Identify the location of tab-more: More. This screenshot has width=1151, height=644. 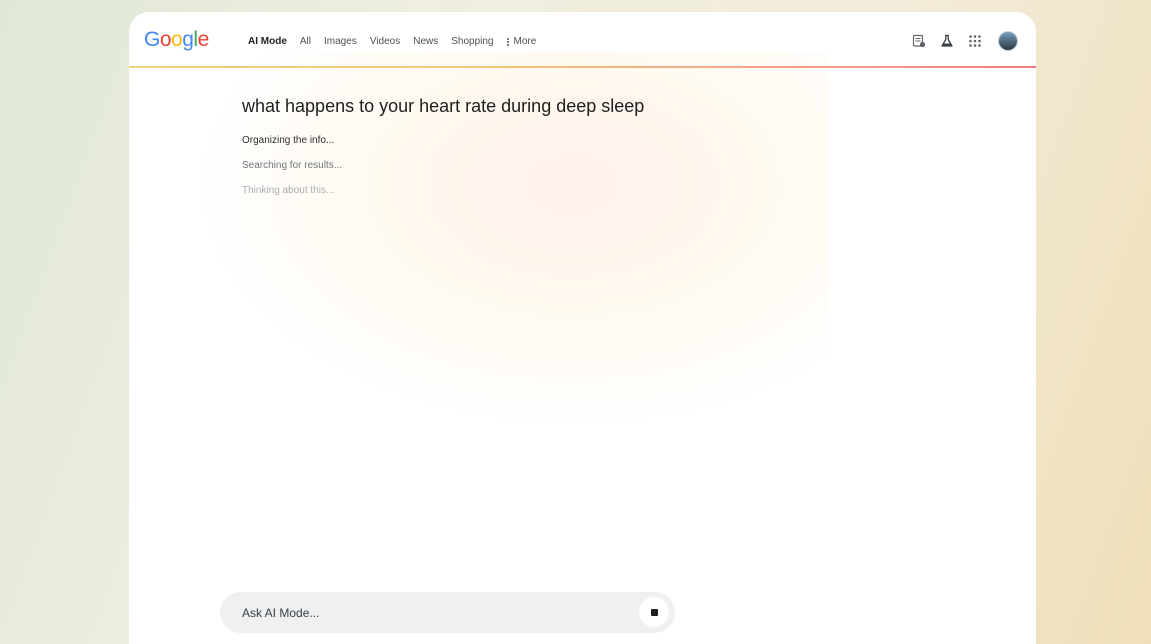
(521, 41).